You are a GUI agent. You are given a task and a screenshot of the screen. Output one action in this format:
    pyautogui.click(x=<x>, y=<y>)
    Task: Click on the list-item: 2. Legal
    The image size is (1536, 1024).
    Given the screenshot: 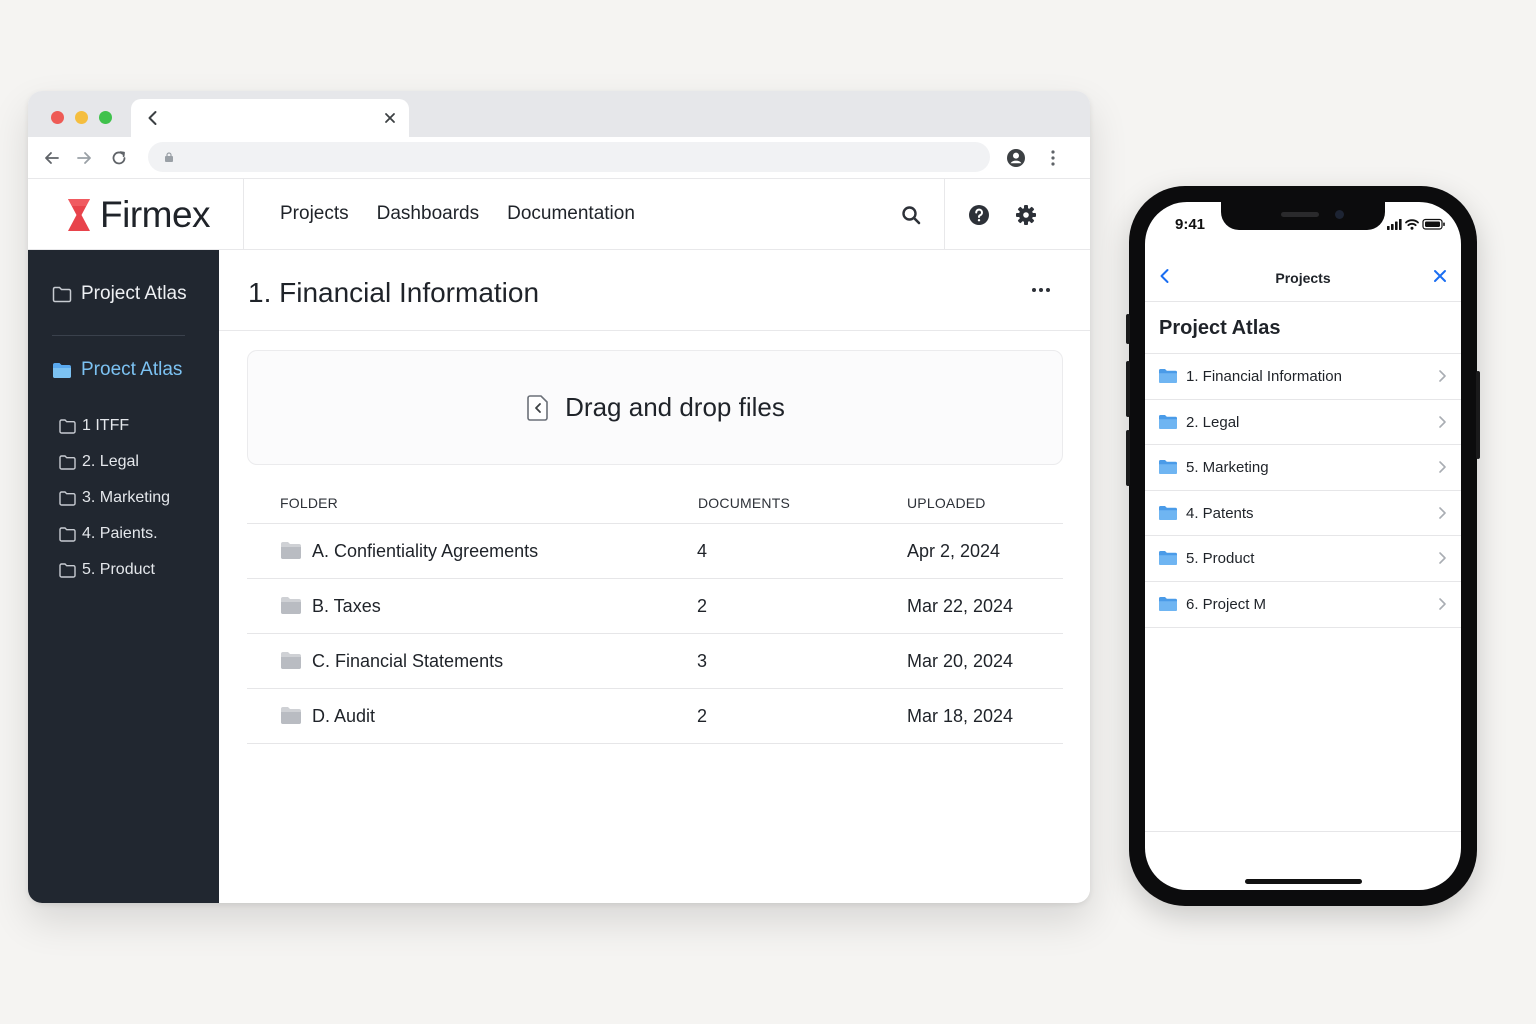 What is the action you would take?
    pyautogui.click(x=1303, y=423)
    